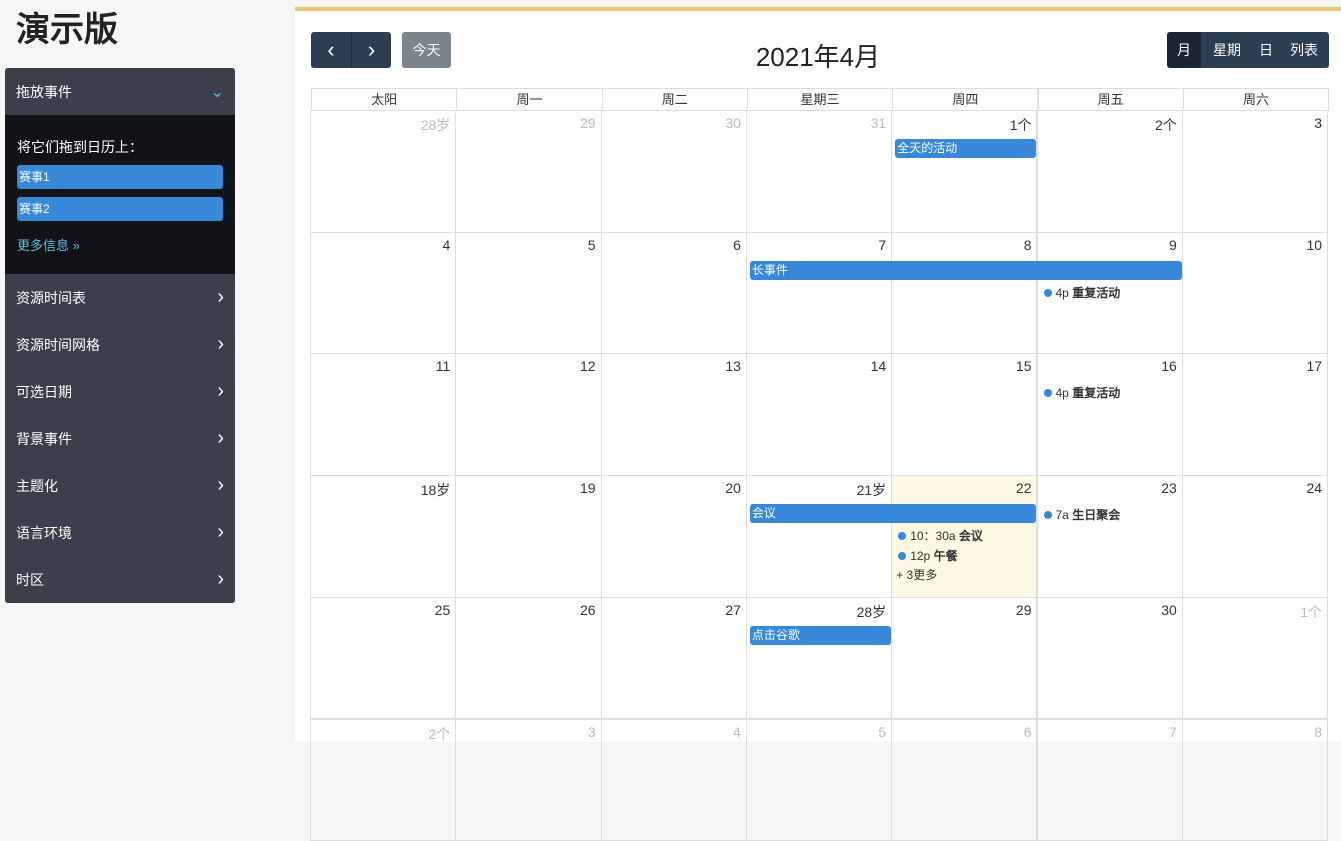  Describe the element at coordinates (674, 658) in the screenshot. I see `day-cell: 27` at that location.